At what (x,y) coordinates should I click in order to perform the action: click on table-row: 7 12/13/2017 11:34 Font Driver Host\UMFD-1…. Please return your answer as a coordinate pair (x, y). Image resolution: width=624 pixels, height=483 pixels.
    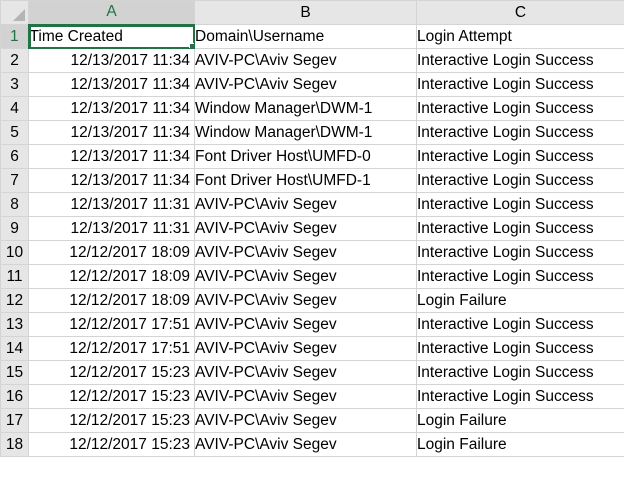
    Looking at the image, I should click on (312, 180).